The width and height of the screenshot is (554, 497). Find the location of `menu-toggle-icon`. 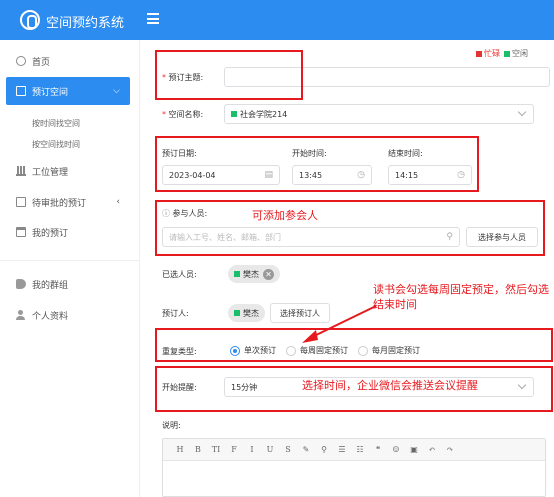

menu-toggle-icon is located at coordinates (153, 18).